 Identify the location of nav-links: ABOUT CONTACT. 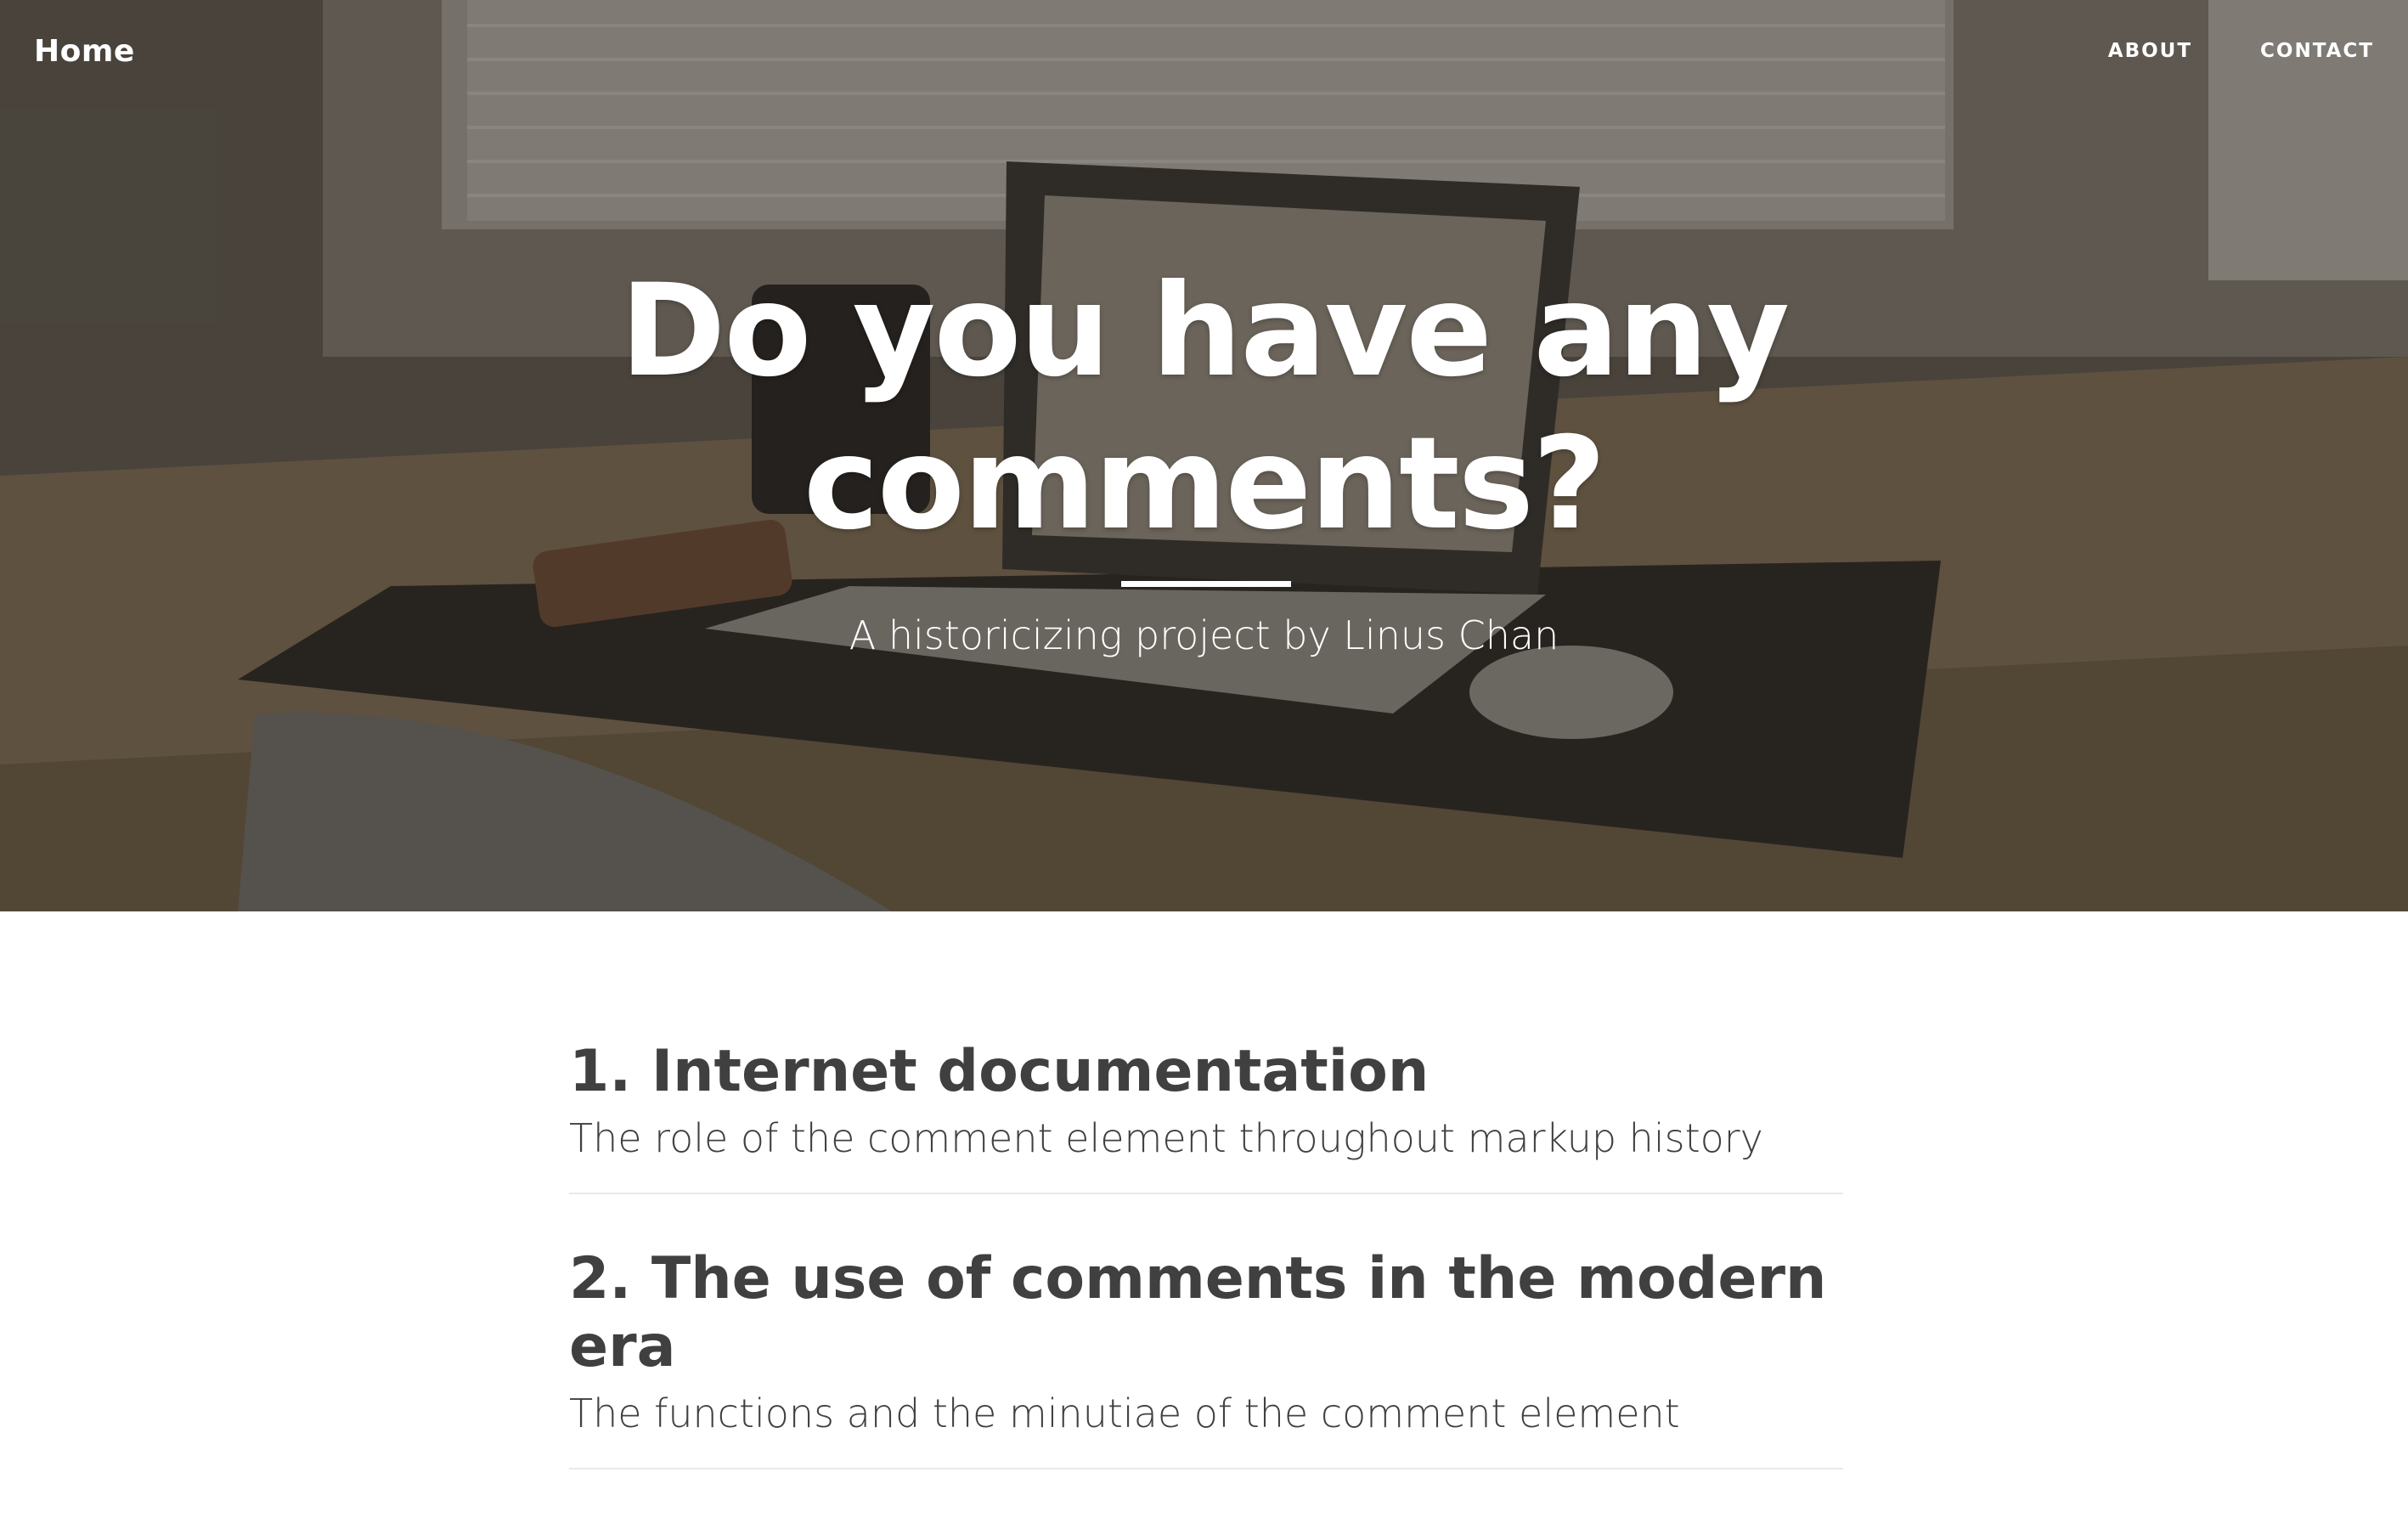
(2241, 51).